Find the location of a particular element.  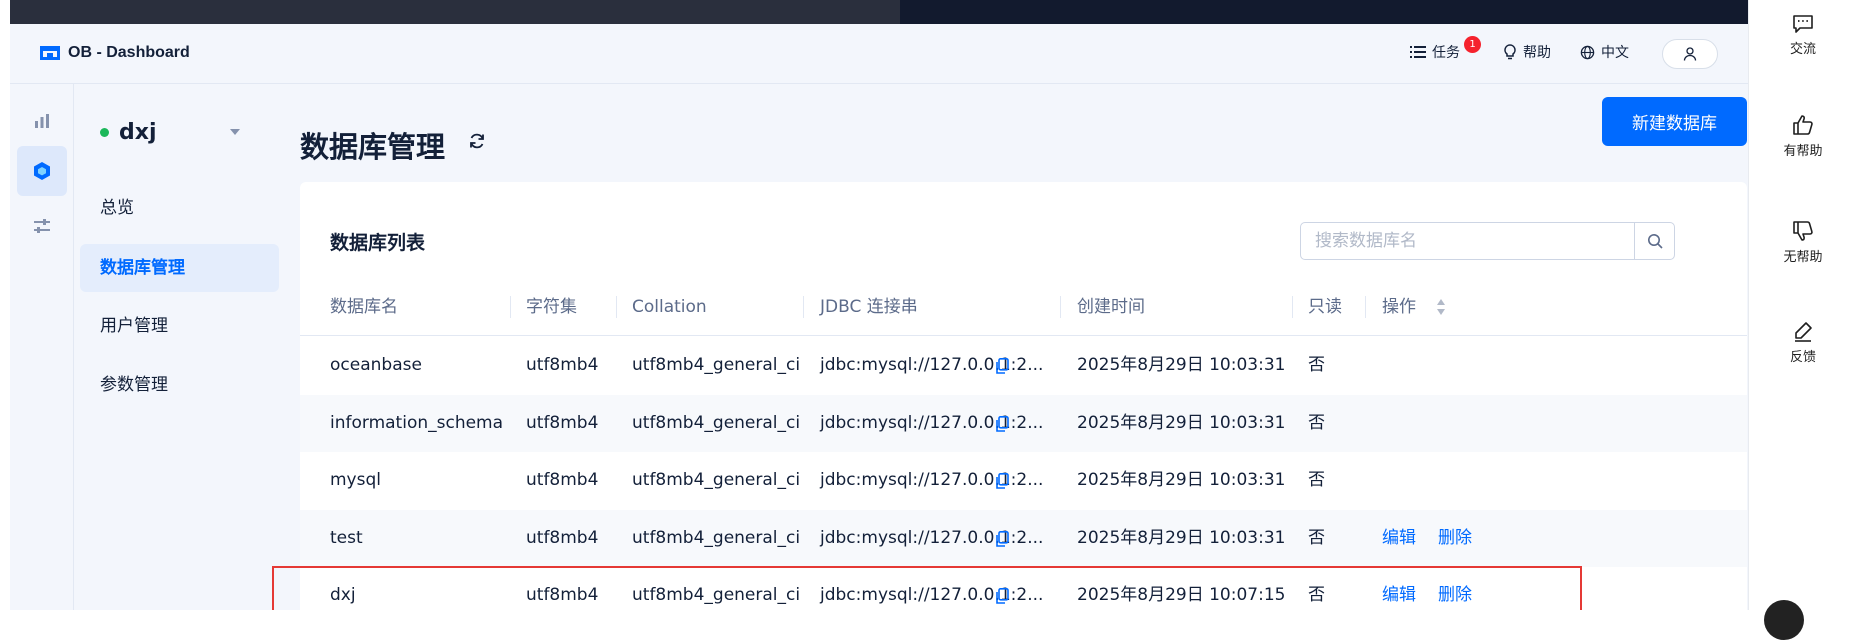

cell-db-name: mysql is located at coordinates (355, 480).